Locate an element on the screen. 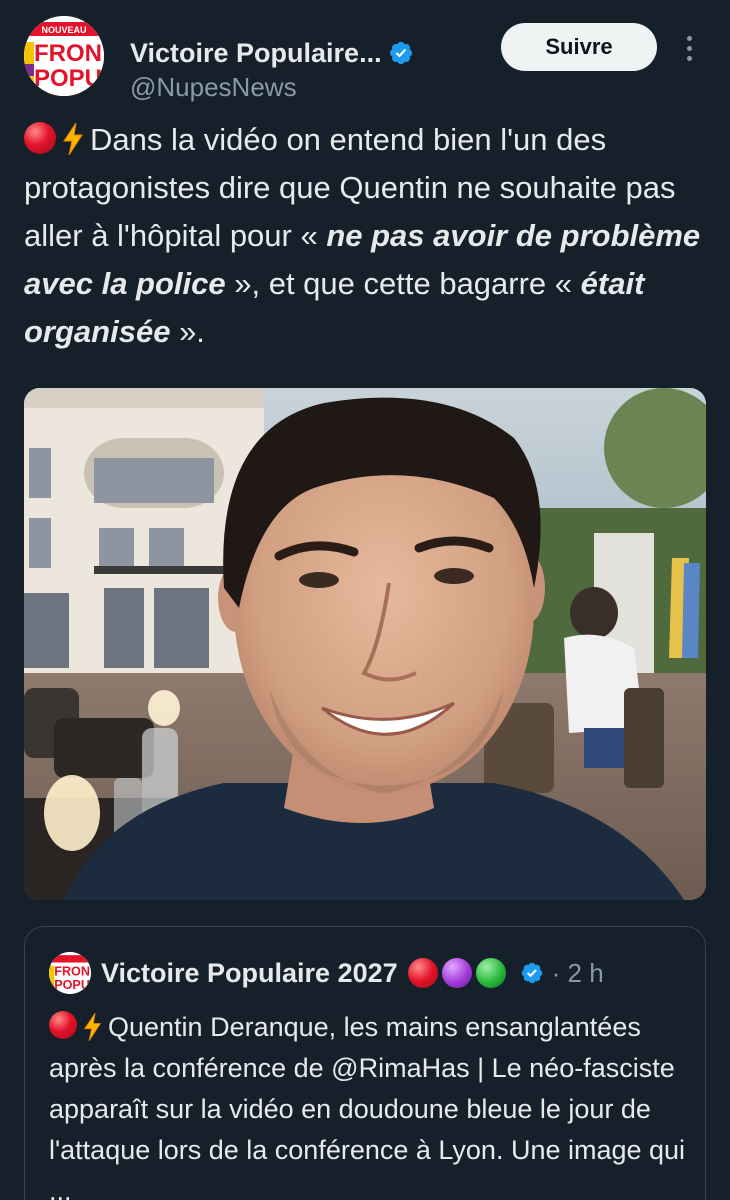 The height and width of the screenshot is (1200, 730). quoted-avatar-text-2: POPU is located at coordinates (72, 985).